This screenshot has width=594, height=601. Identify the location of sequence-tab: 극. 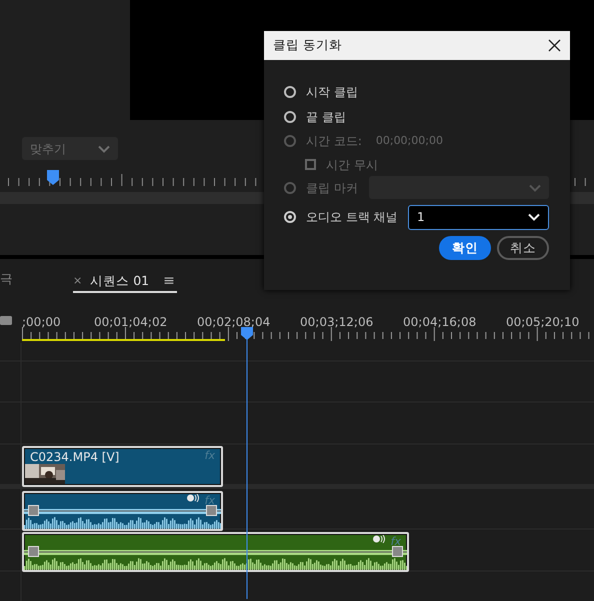
(6, 279).